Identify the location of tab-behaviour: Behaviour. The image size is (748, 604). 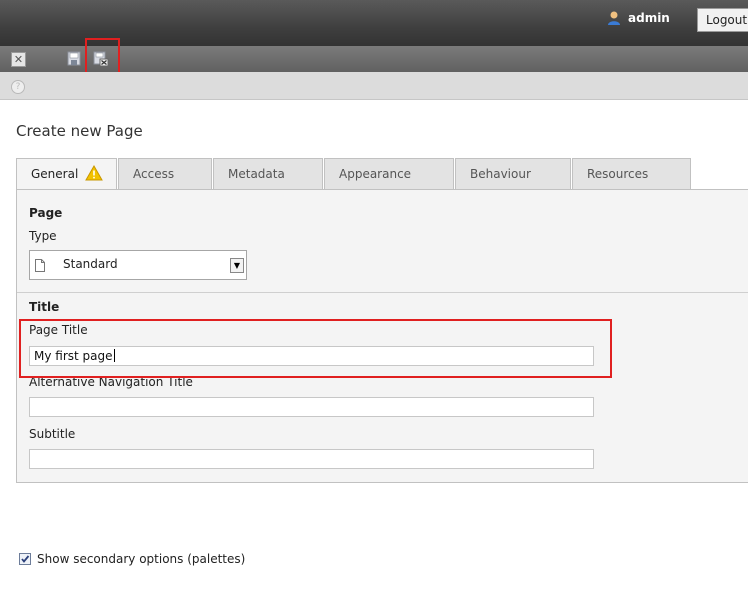
(513, 173).